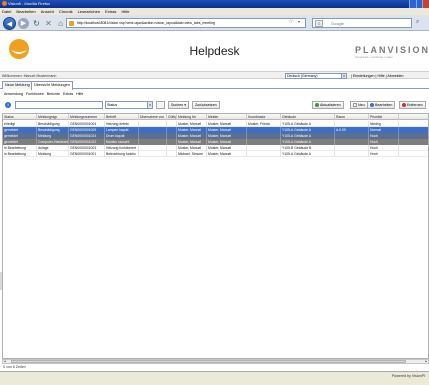 This screenshot has width=429, height=385. Describe the element at coordinates (384, 117) in the screenshot. I see `col-header-priority: Priorität` at that location.